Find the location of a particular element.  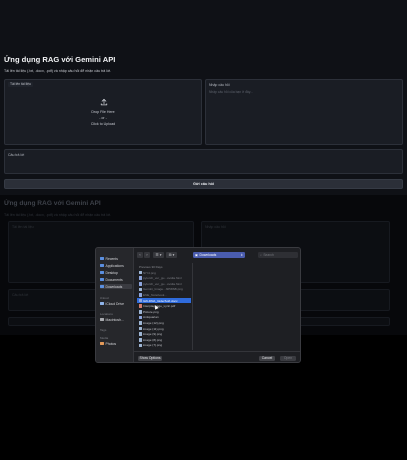

location-dropdown: ▣ Downloads ⇕ is located at coordinates (219, 255).